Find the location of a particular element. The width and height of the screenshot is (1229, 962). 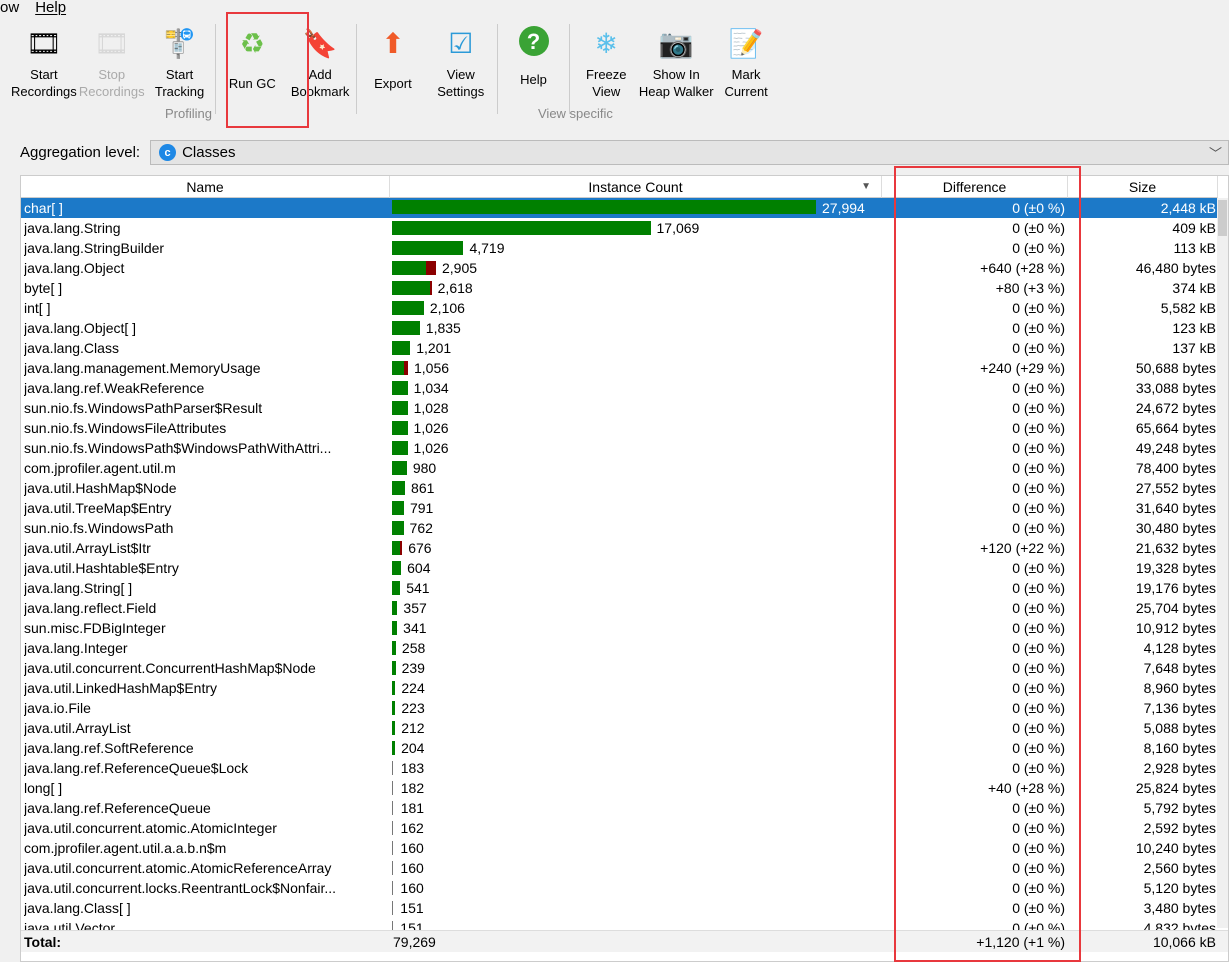

show-in-heap-walker-button: 📷 Show In Heap Walker is located at coordinates (676, 73).